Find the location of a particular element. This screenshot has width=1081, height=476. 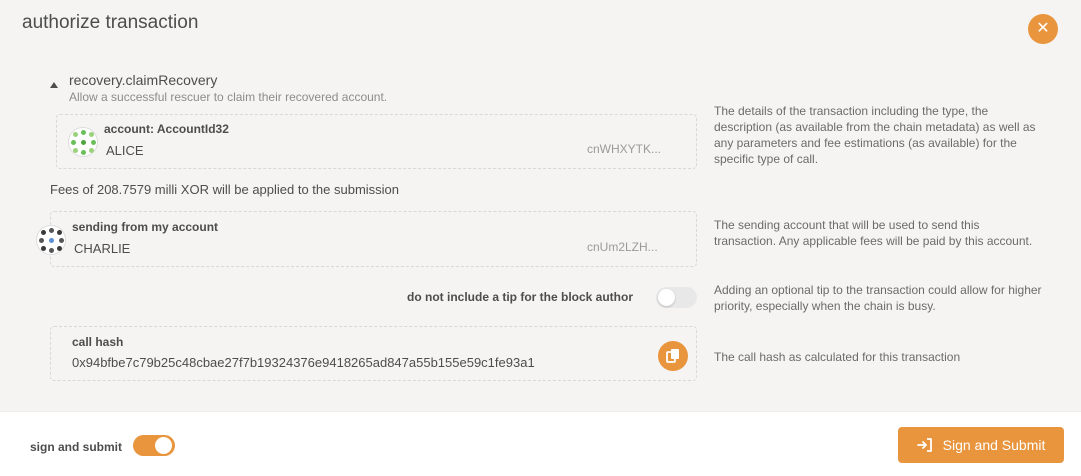

sender-label: sending from my account is located at coordinates (145, 227).